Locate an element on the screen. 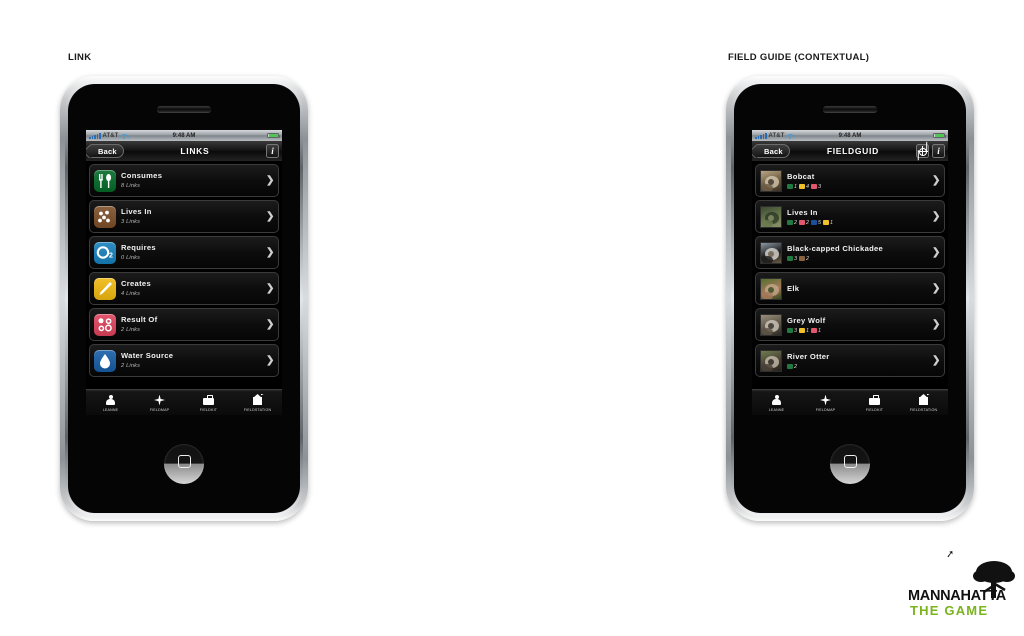  link-row: Lives In 3 Links ❯ is located at coordinates (184, 216).